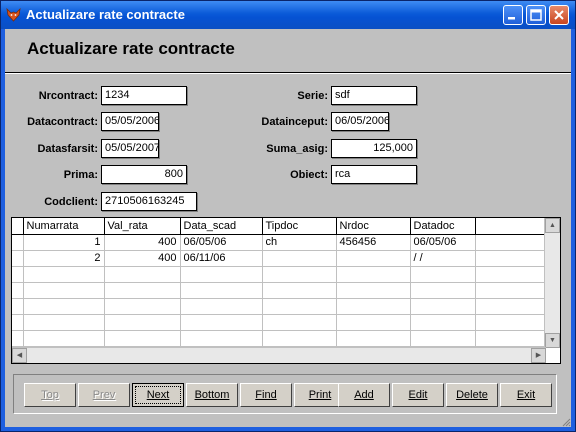 The width and height of the screenshot is (576, 432). What do you see at coordinates (130, 121) in the screenshot?
I see `datacontract-field: 05/05/2006` at bounding box center [130, 121].